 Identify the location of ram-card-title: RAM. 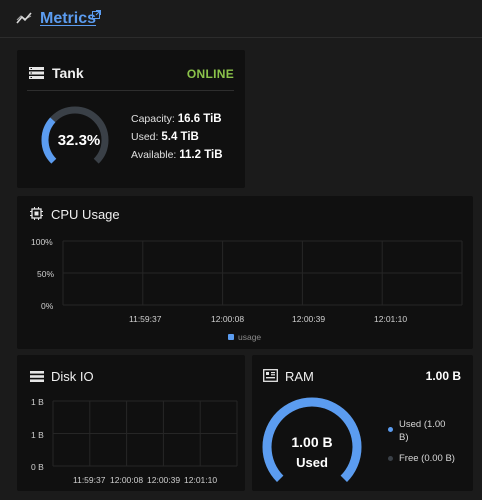
(299, 376).